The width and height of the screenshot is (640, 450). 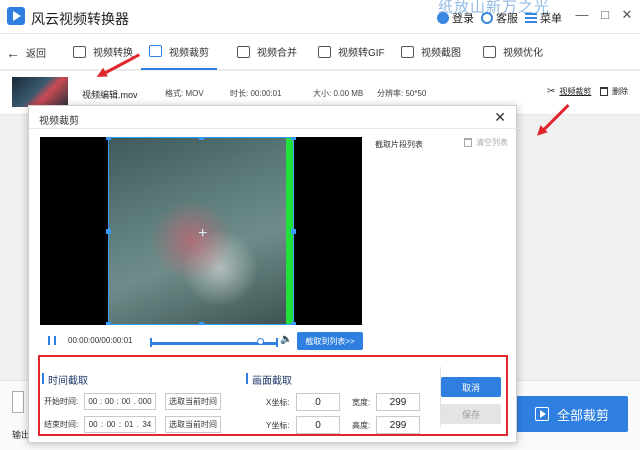 I want to click on x-coord-label: X坐标:, so click(x=278, y=402).